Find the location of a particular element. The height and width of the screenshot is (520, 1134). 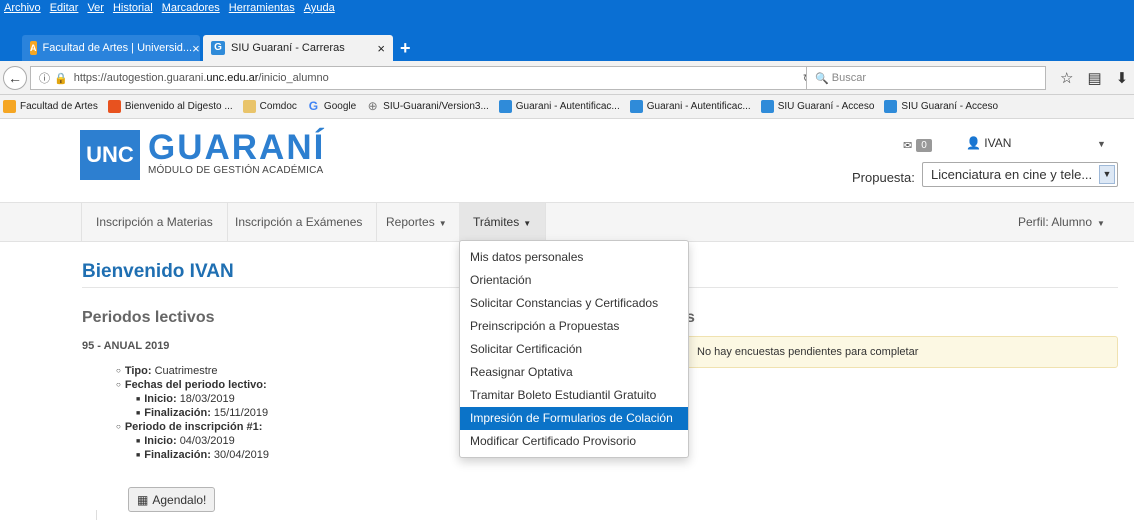

nav-inscripcion-examenes: Inscripción a Exámenes is located at coordinates (299, 222).